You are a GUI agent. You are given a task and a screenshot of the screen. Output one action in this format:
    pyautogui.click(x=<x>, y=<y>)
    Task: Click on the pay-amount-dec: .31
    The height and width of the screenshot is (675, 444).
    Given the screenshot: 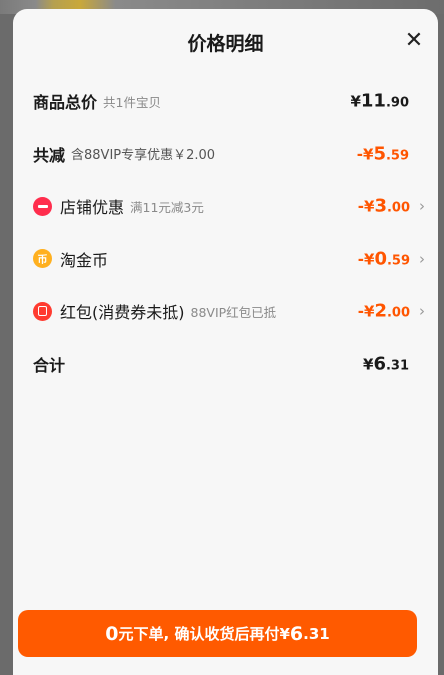 What is the action you would take?
    pyautogui.click(x=316, y=633)
    